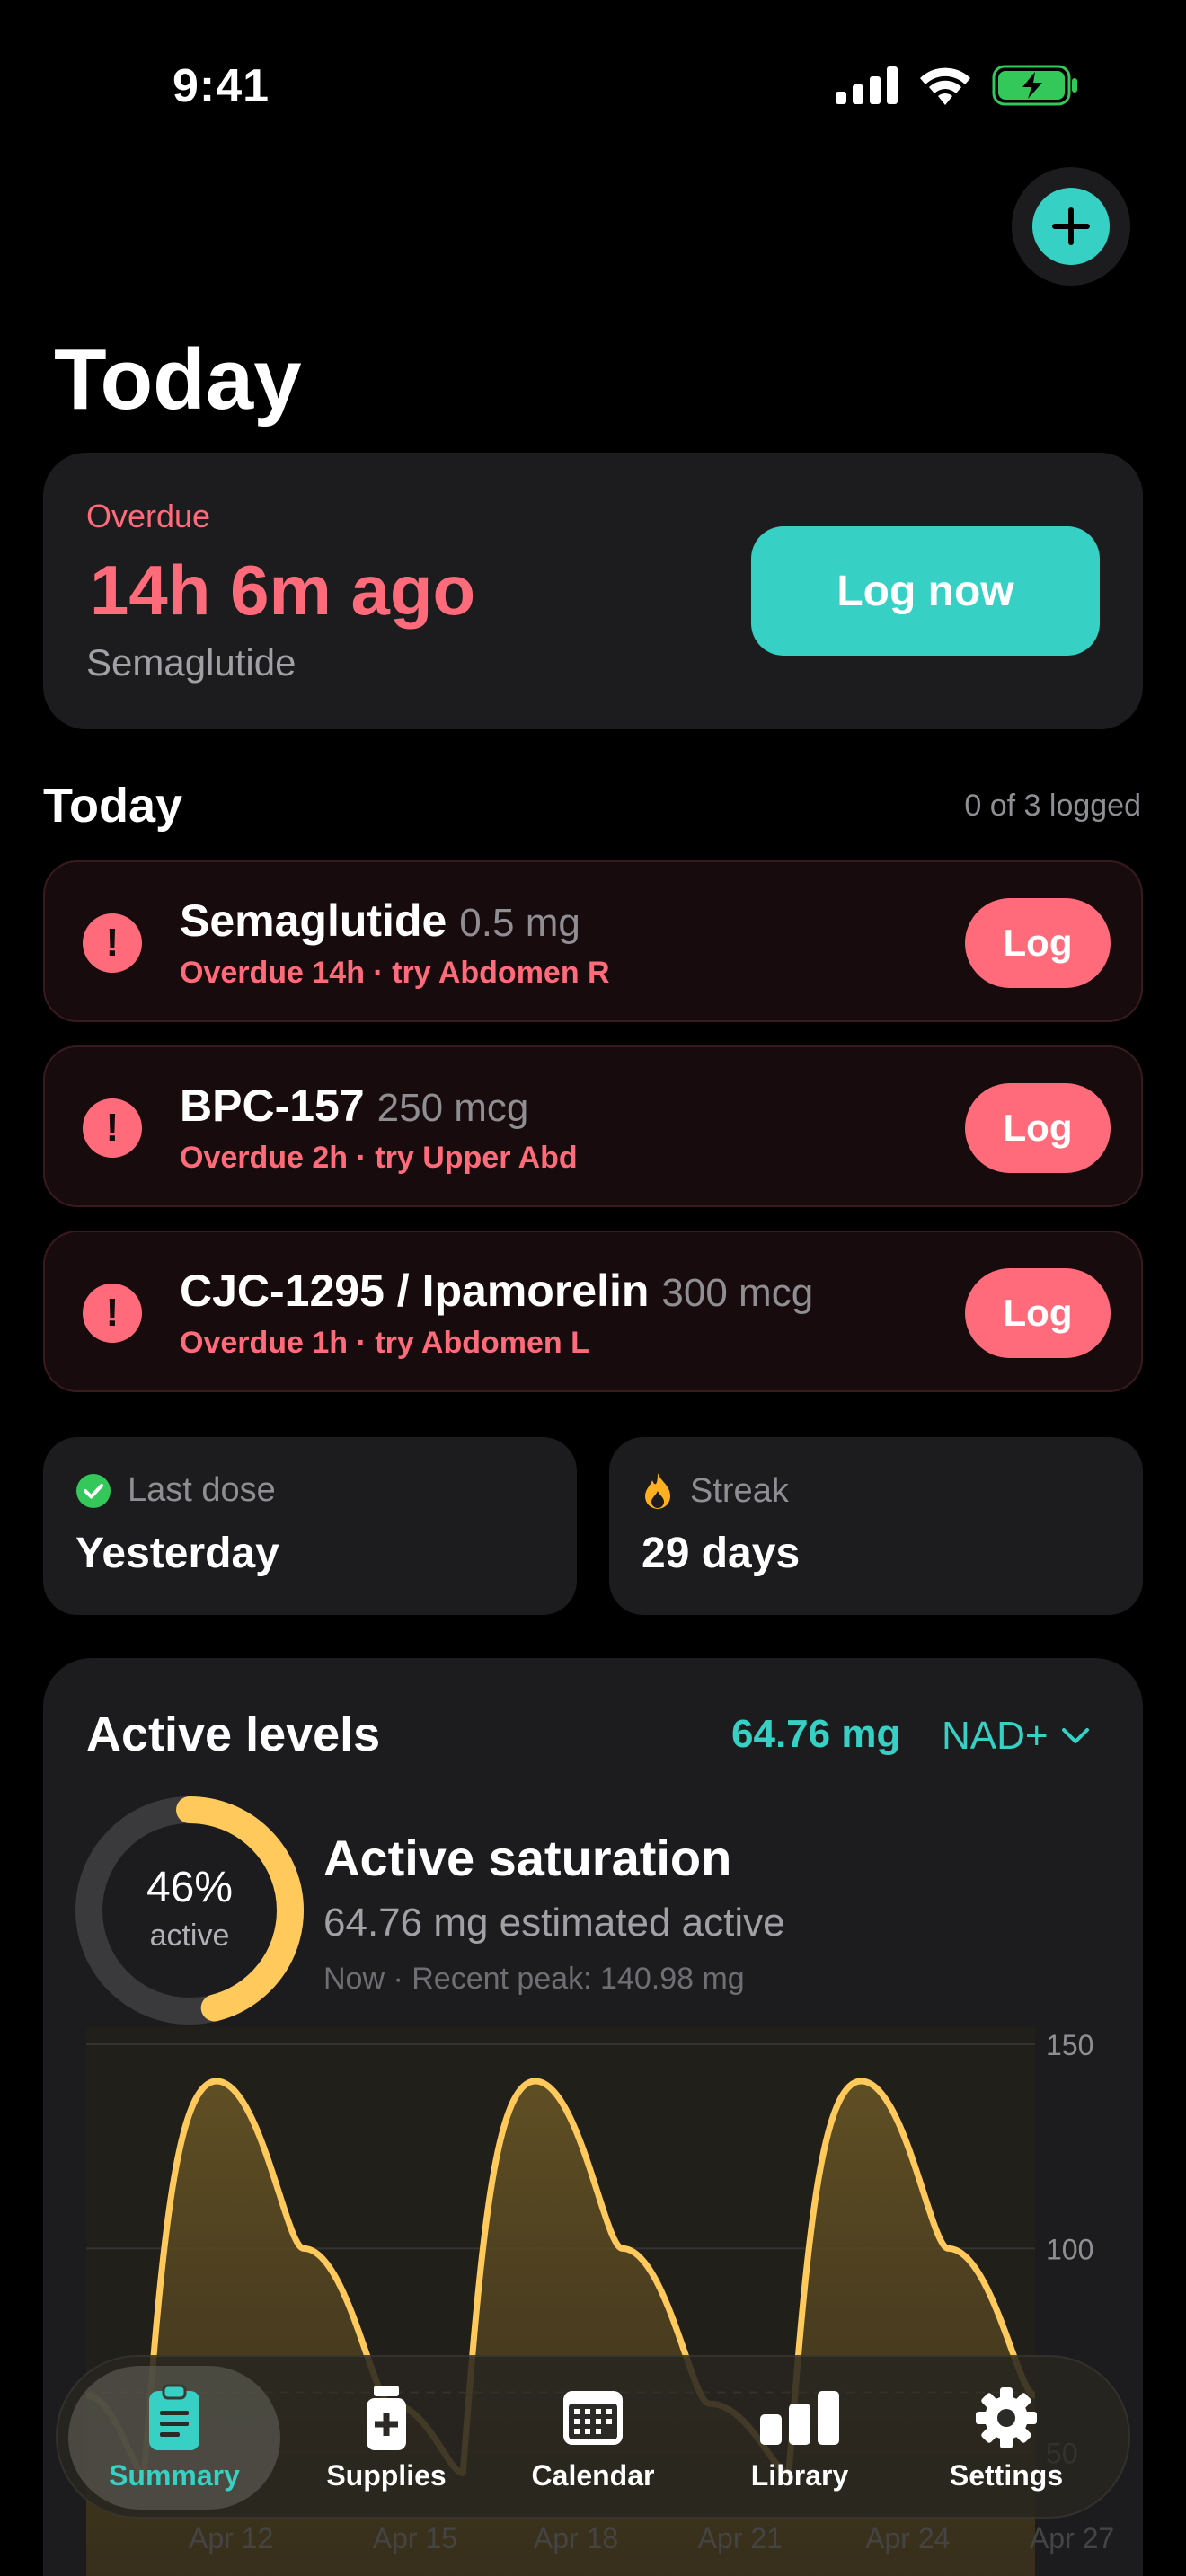 This screenshot has height=2576, width=1186. I want to click on tab-settings: Settings, so click(1006, 2438).